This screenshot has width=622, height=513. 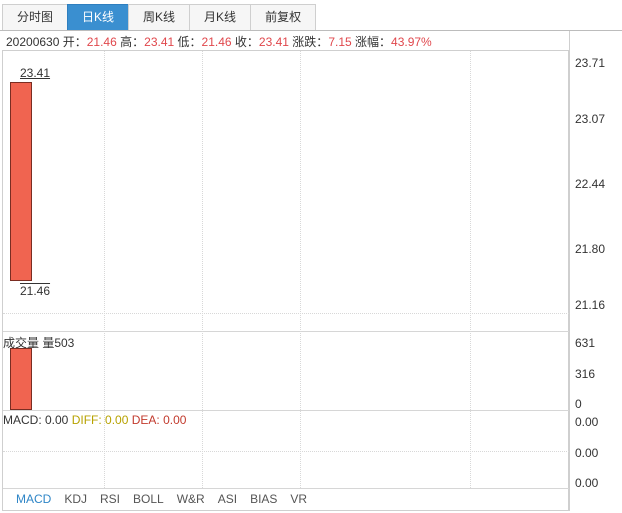 What do you see at coordinates (216, 42) in the screenshot?
I see `low-value: 21.46` at bounding box center [216, 42].